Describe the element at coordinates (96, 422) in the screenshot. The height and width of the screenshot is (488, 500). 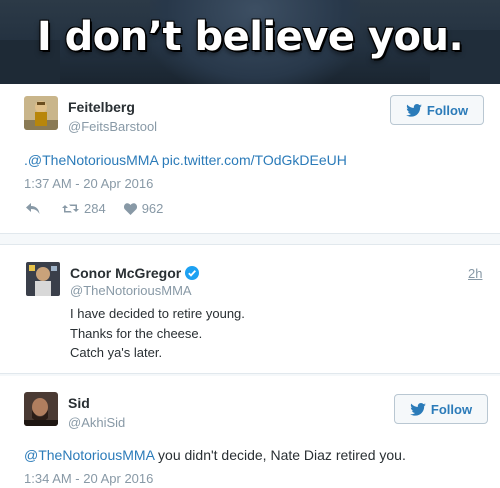
I see `user-handle: @AkhiSid` at that location.